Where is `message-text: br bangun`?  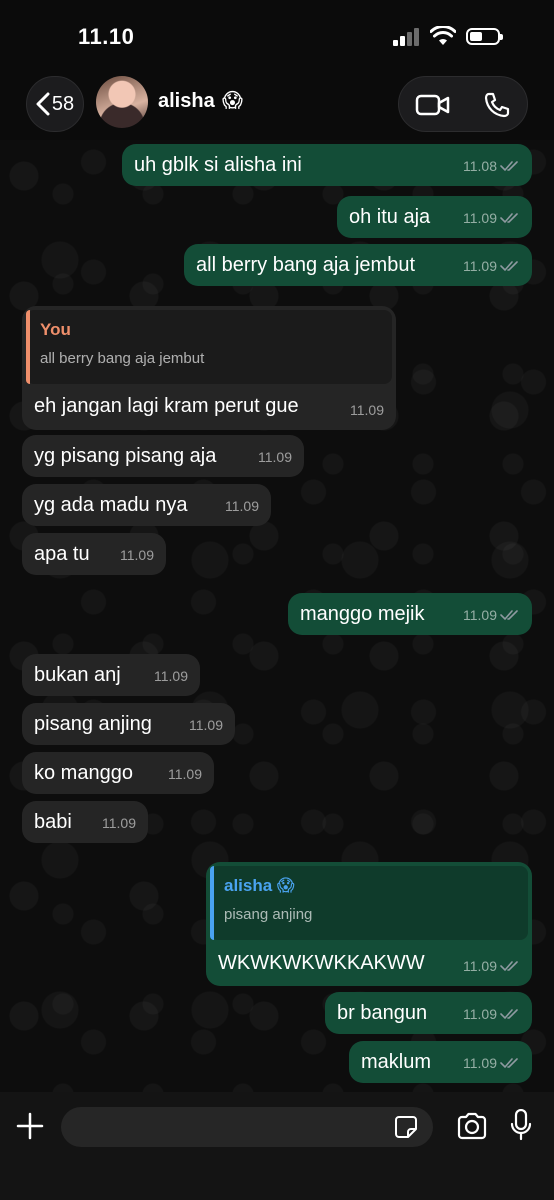
message-text: br bangun is located at coordinates (382, 1013).